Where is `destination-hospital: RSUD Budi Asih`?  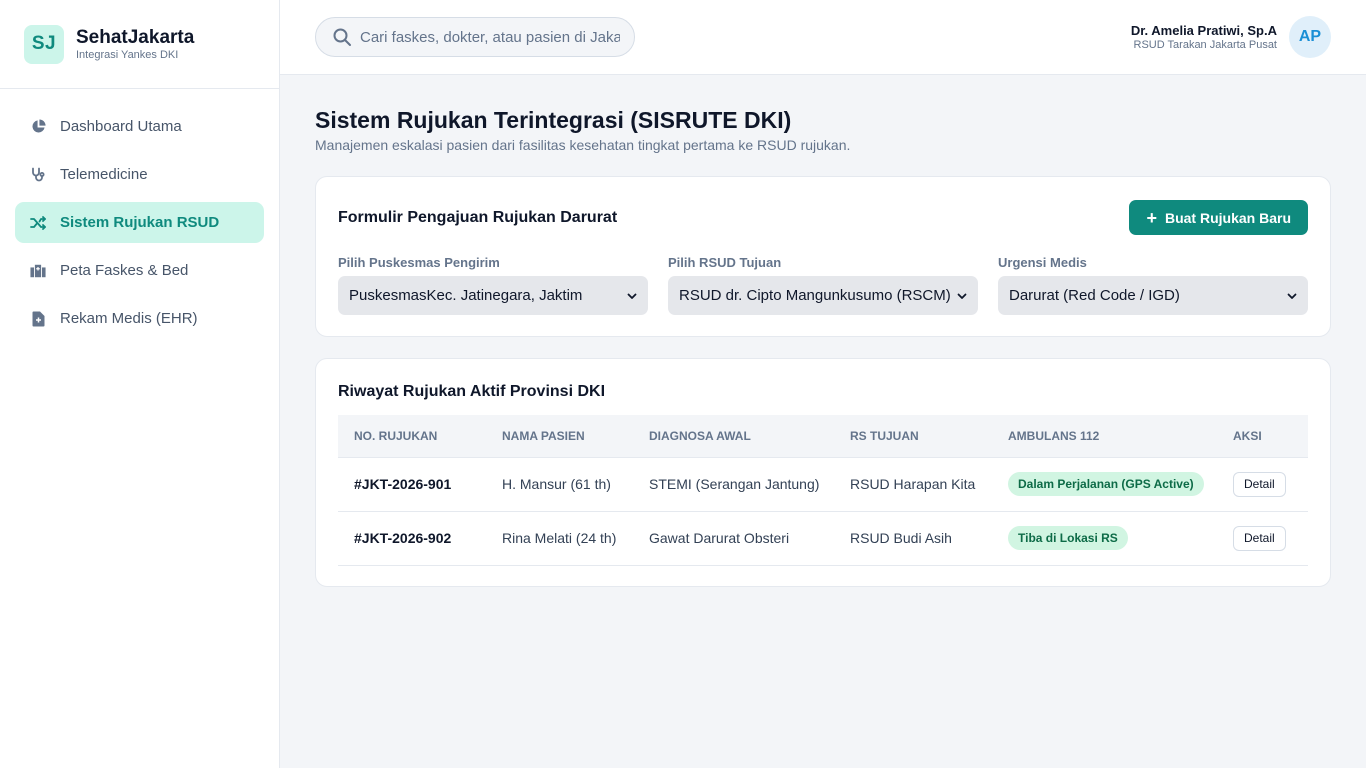
destination-hospital: RSUD Budi Asih is located at coordinates (913, 538).